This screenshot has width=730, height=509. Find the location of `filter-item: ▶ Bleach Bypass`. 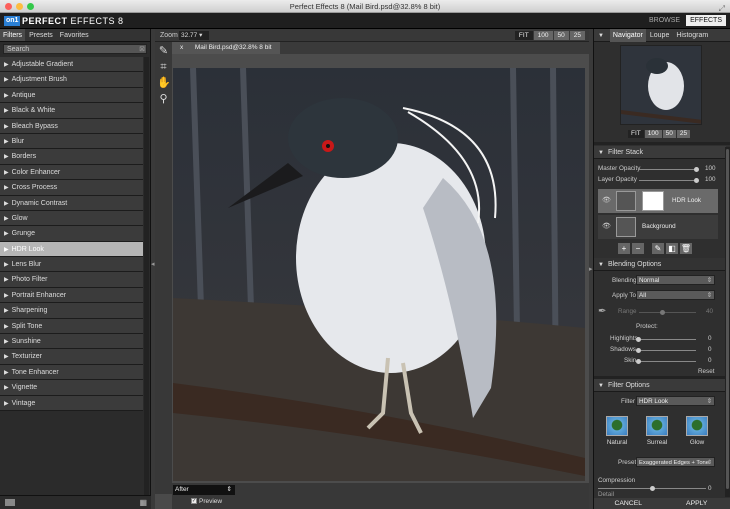

filter-item: ▶ Bleach Bypass is located at coordinates (71, 126).